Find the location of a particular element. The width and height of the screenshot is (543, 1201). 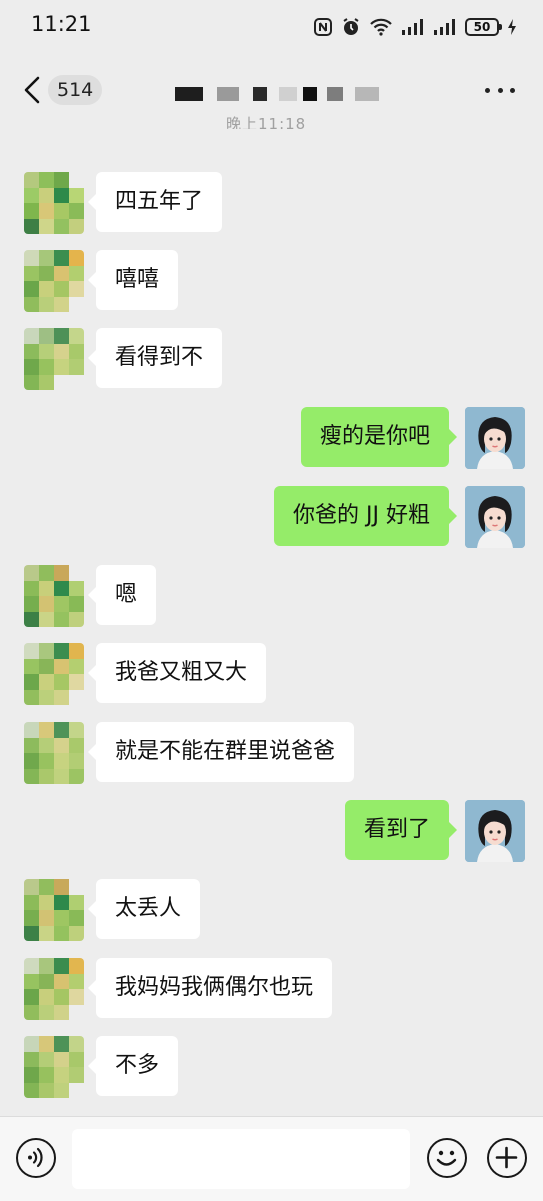

message-bubble: 四五年了 is located at coordinates (155, 202).